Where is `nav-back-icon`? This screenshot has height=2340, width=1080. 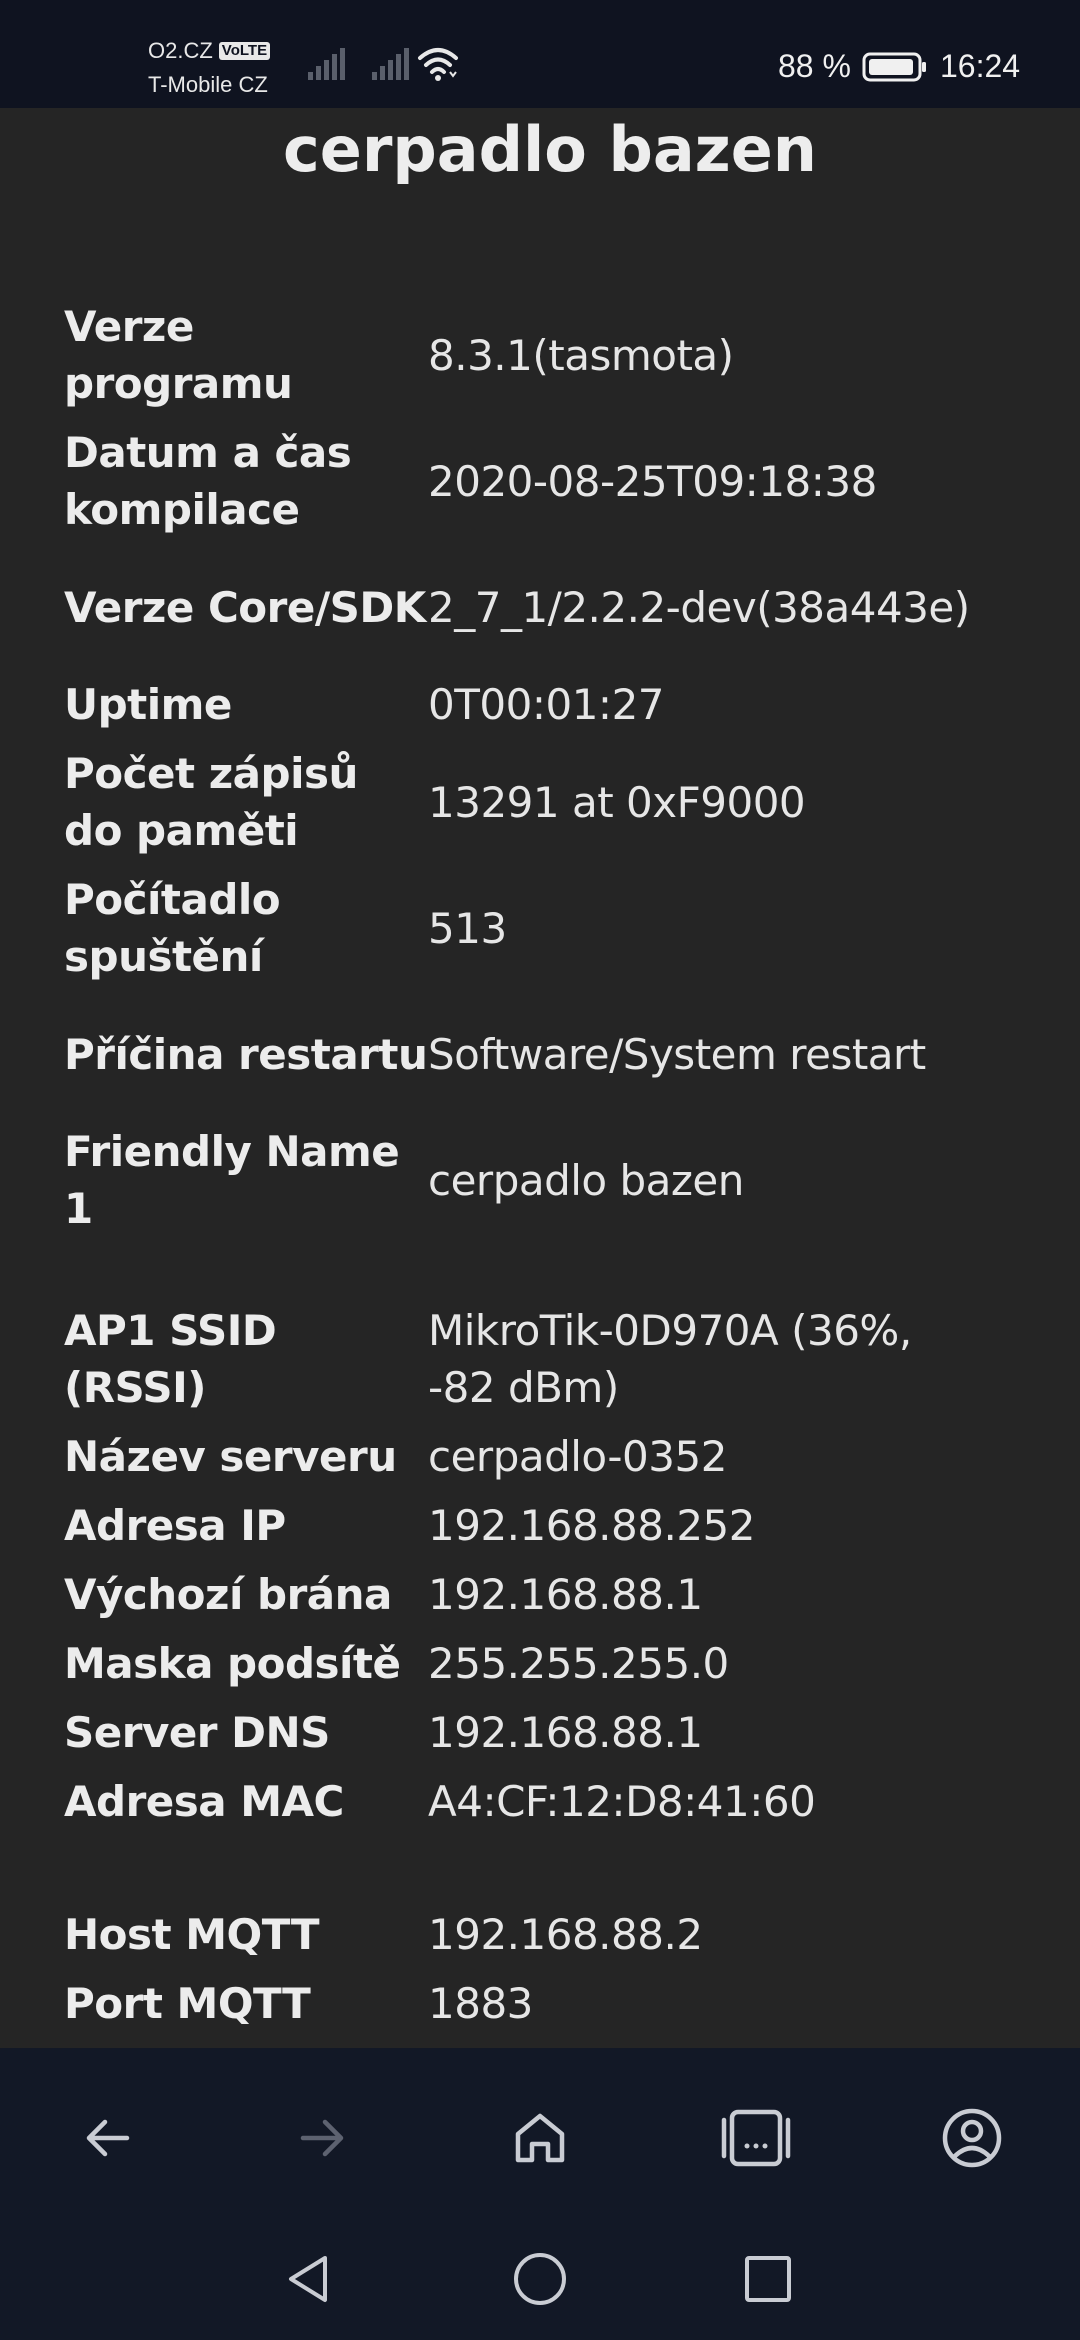
nav-back-icon is located at coordinates (308, 2279).